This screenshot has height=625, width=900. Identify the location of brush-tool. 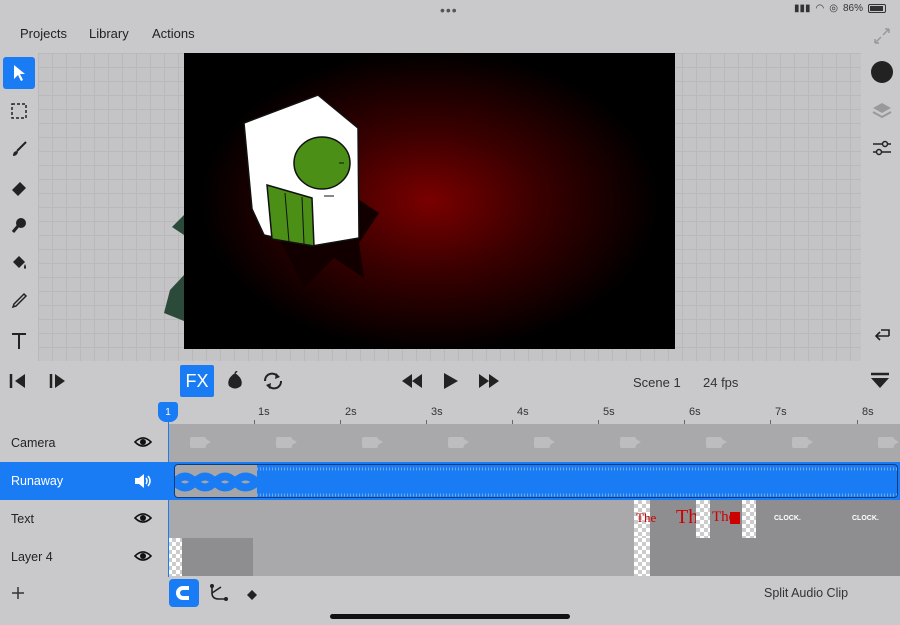
(19, 149).